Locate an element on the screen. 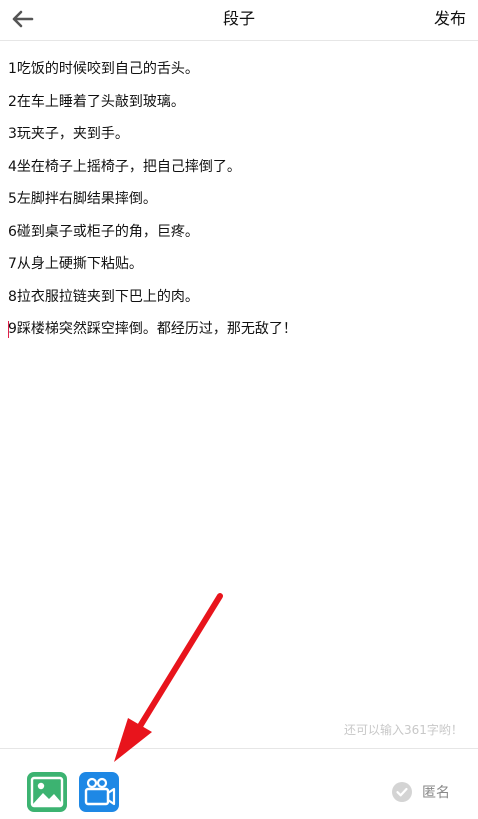  video-camera-icon is located at coordinates (99, 792).